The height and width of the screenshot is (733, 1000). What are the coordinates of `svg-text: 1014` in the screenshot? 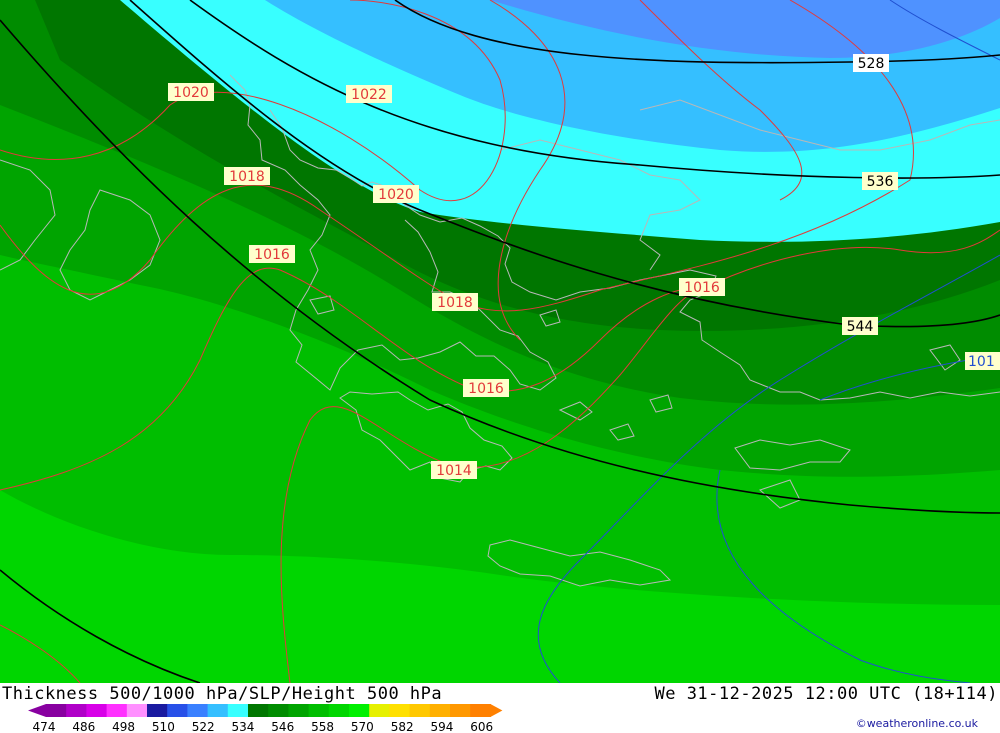 It's located at (454, 471).